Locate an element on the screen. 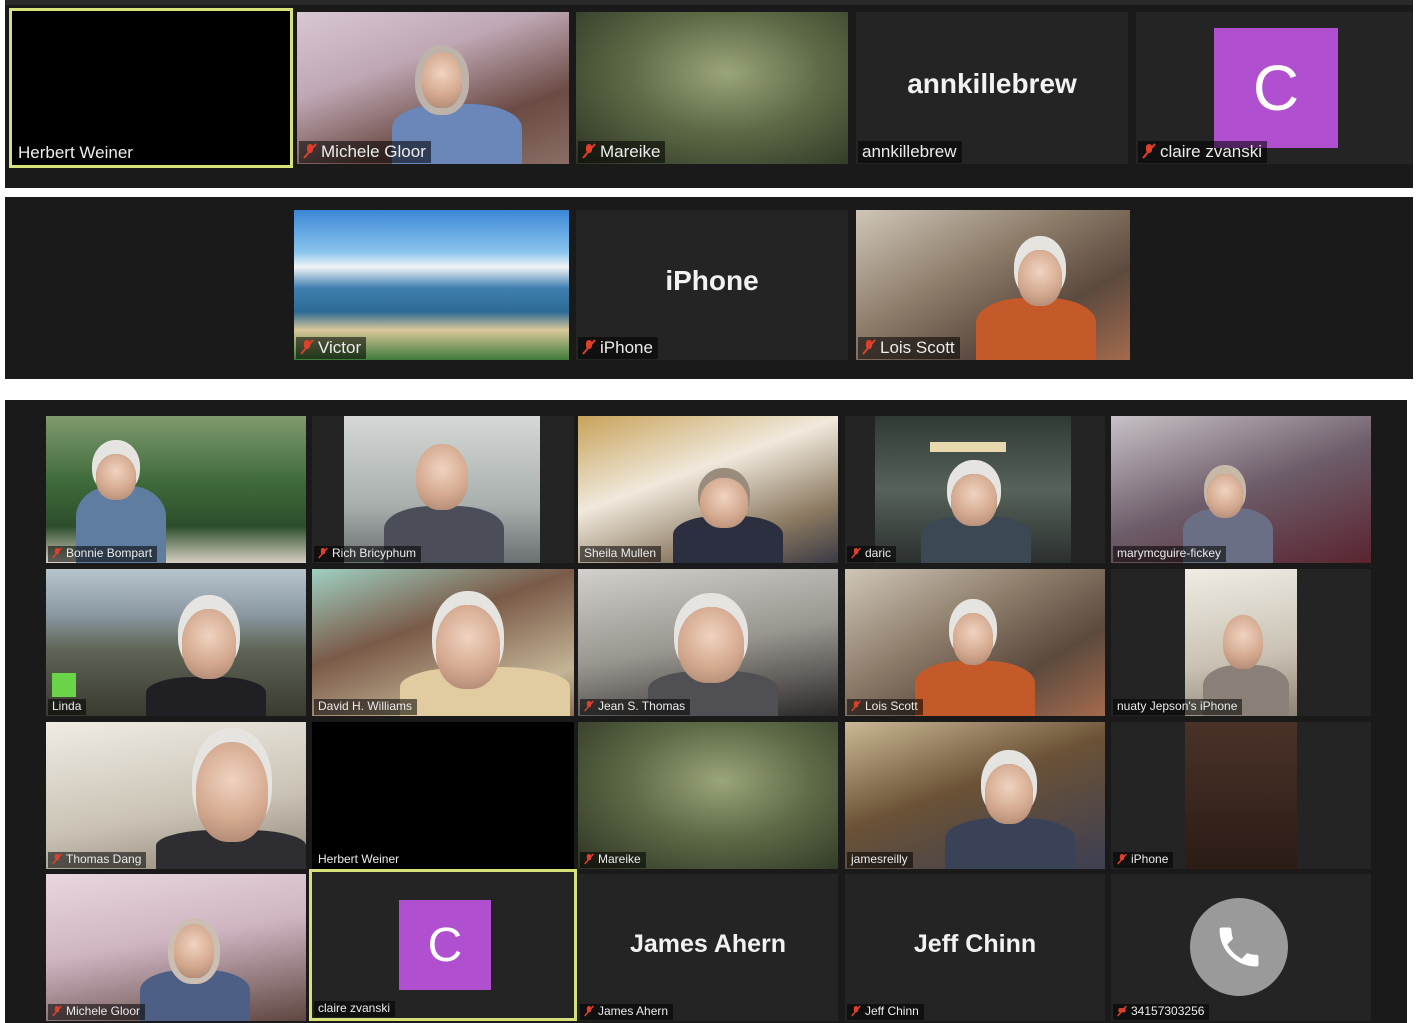  video-tile: Linda is located at coordinates (176, 642).